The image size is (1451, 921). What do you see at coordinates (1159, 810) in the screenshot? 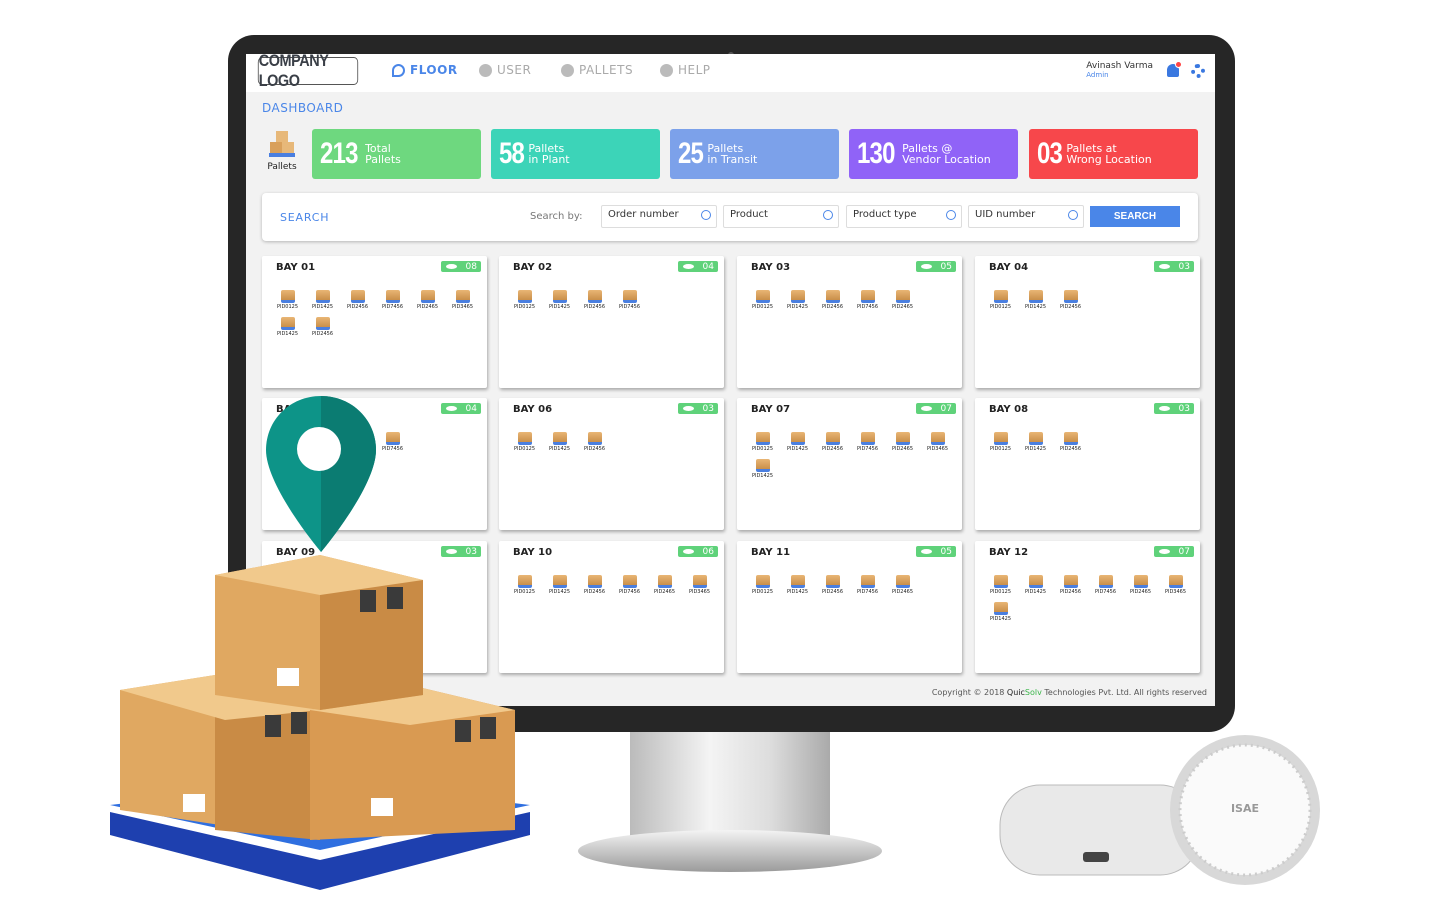
I see `iot-sensor-devices: ISAE` at bounding box center [1159, 810].